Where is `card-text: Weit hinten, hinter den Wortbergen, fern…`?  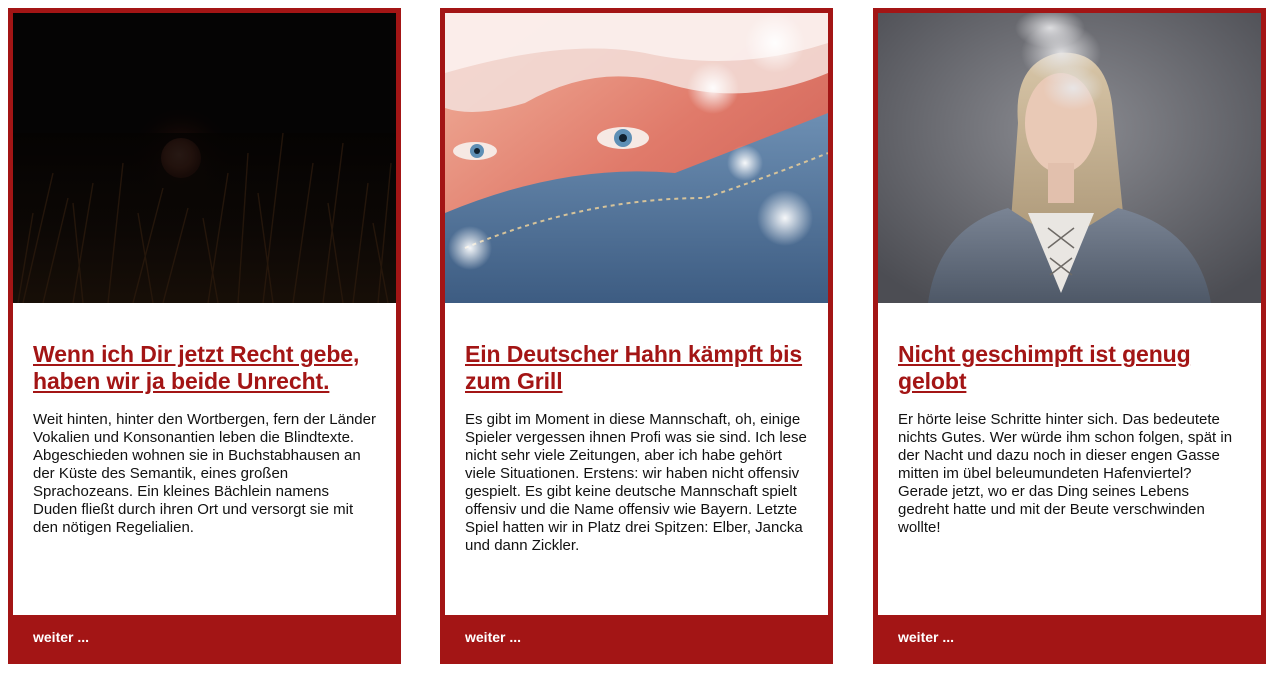 card-text: Weit hinten, hinter den Wortbergen, fern… is located at coordinates (204, 473).